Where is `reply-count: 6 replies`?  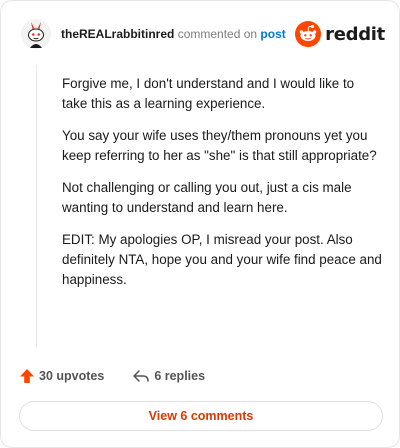 reply-count: 6 replies is located at coordinates (180, 376).